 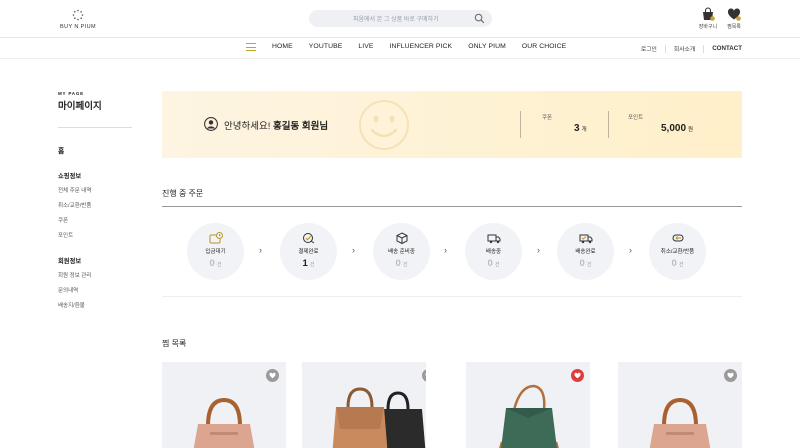 I want to click on search-placeholder: 피움에서 본 그 상품 바로 구매하기, so click(x=396, y=18).